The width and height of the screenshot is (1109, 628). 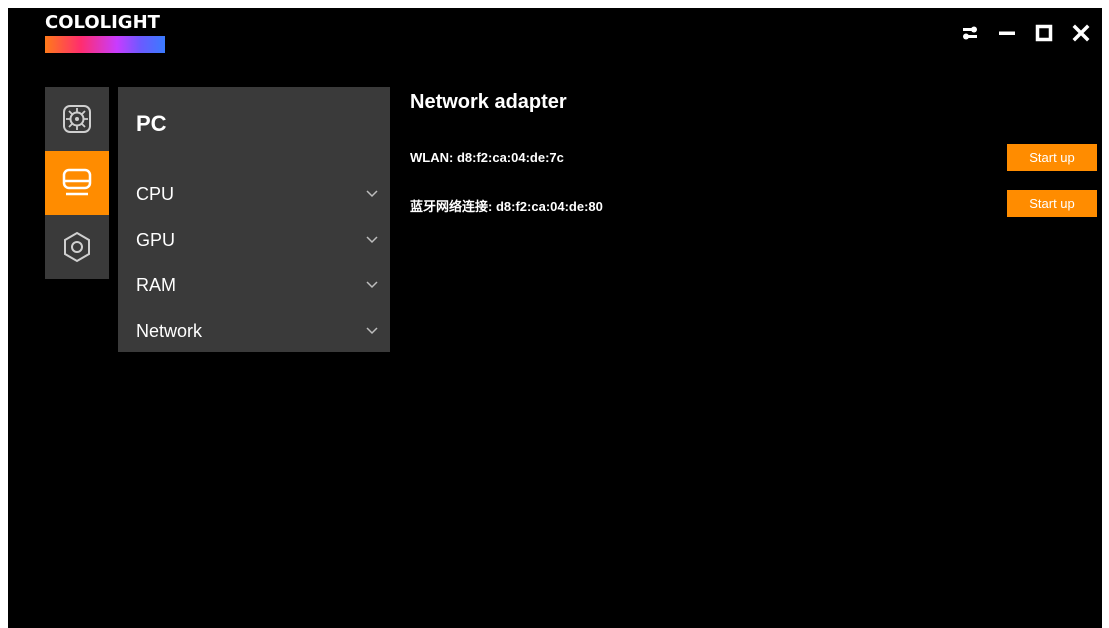 I want to click on adapter-row-bluetooth: 蓝牙网络连接: d8:f2:ca:04:de:80, so click(x=506, y=205).